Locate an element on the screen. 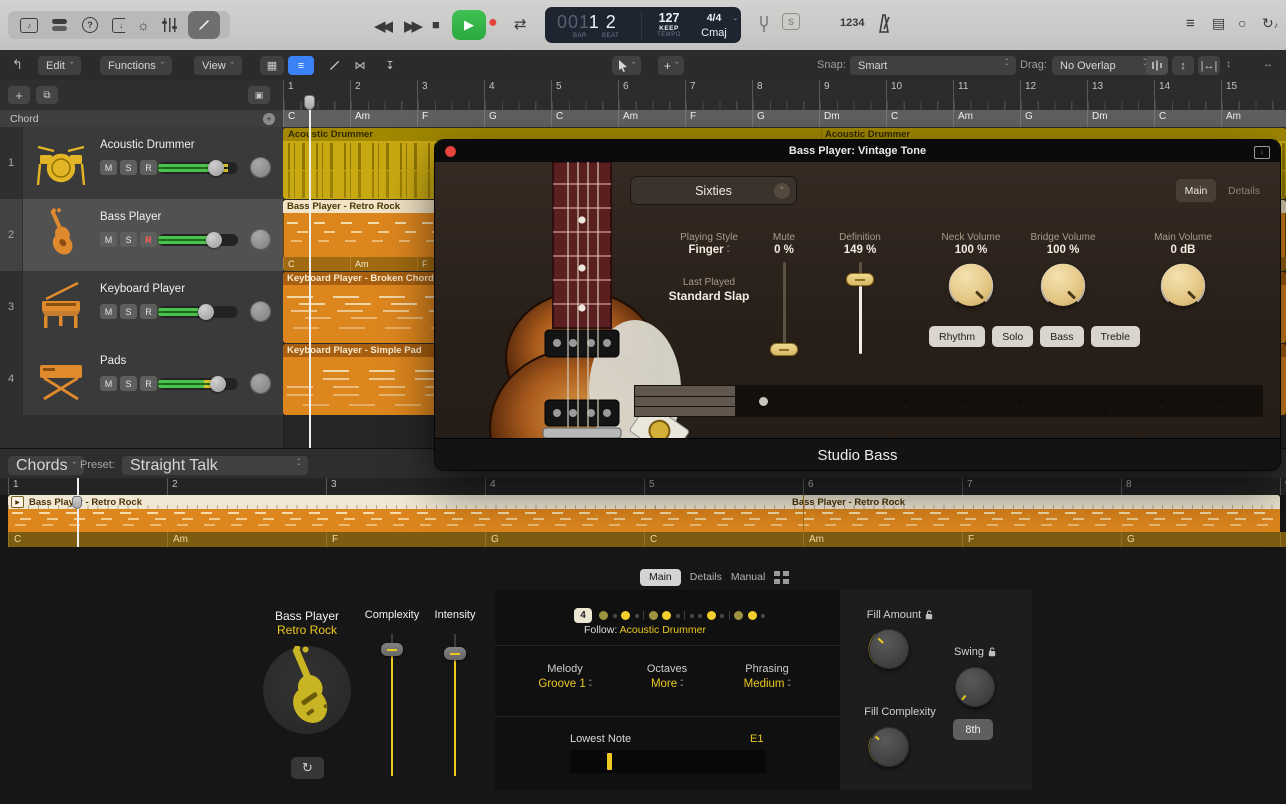 Image resolution: width=1286 pixels, height=804 pixels. mute-slider-track is located at coordinates (784, 308).